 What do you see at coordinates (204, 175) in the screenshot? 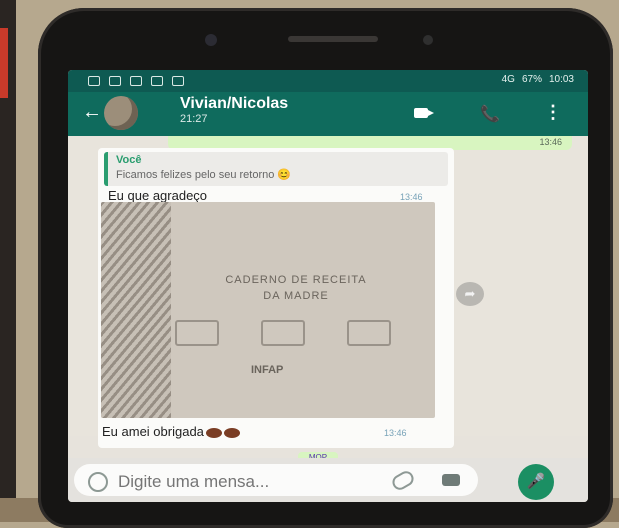
I see `quote-text: Ficamos felizes pelo seu retorno 😊` at bounding box center [204, 175].